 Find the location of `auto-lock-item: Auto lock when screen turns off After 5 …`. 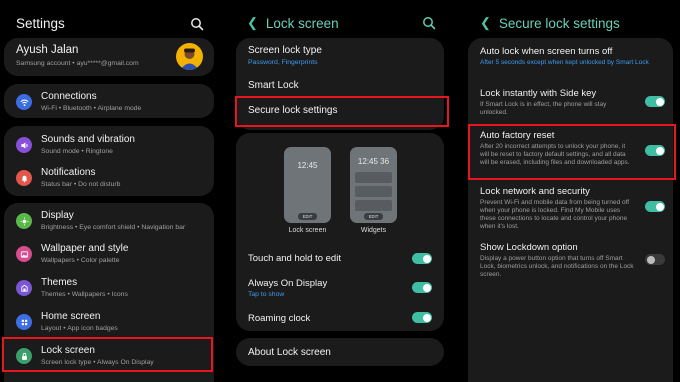

auto-lock-item: Auto lock when screen turns off After 5 … is located at coordinates (570, 56).